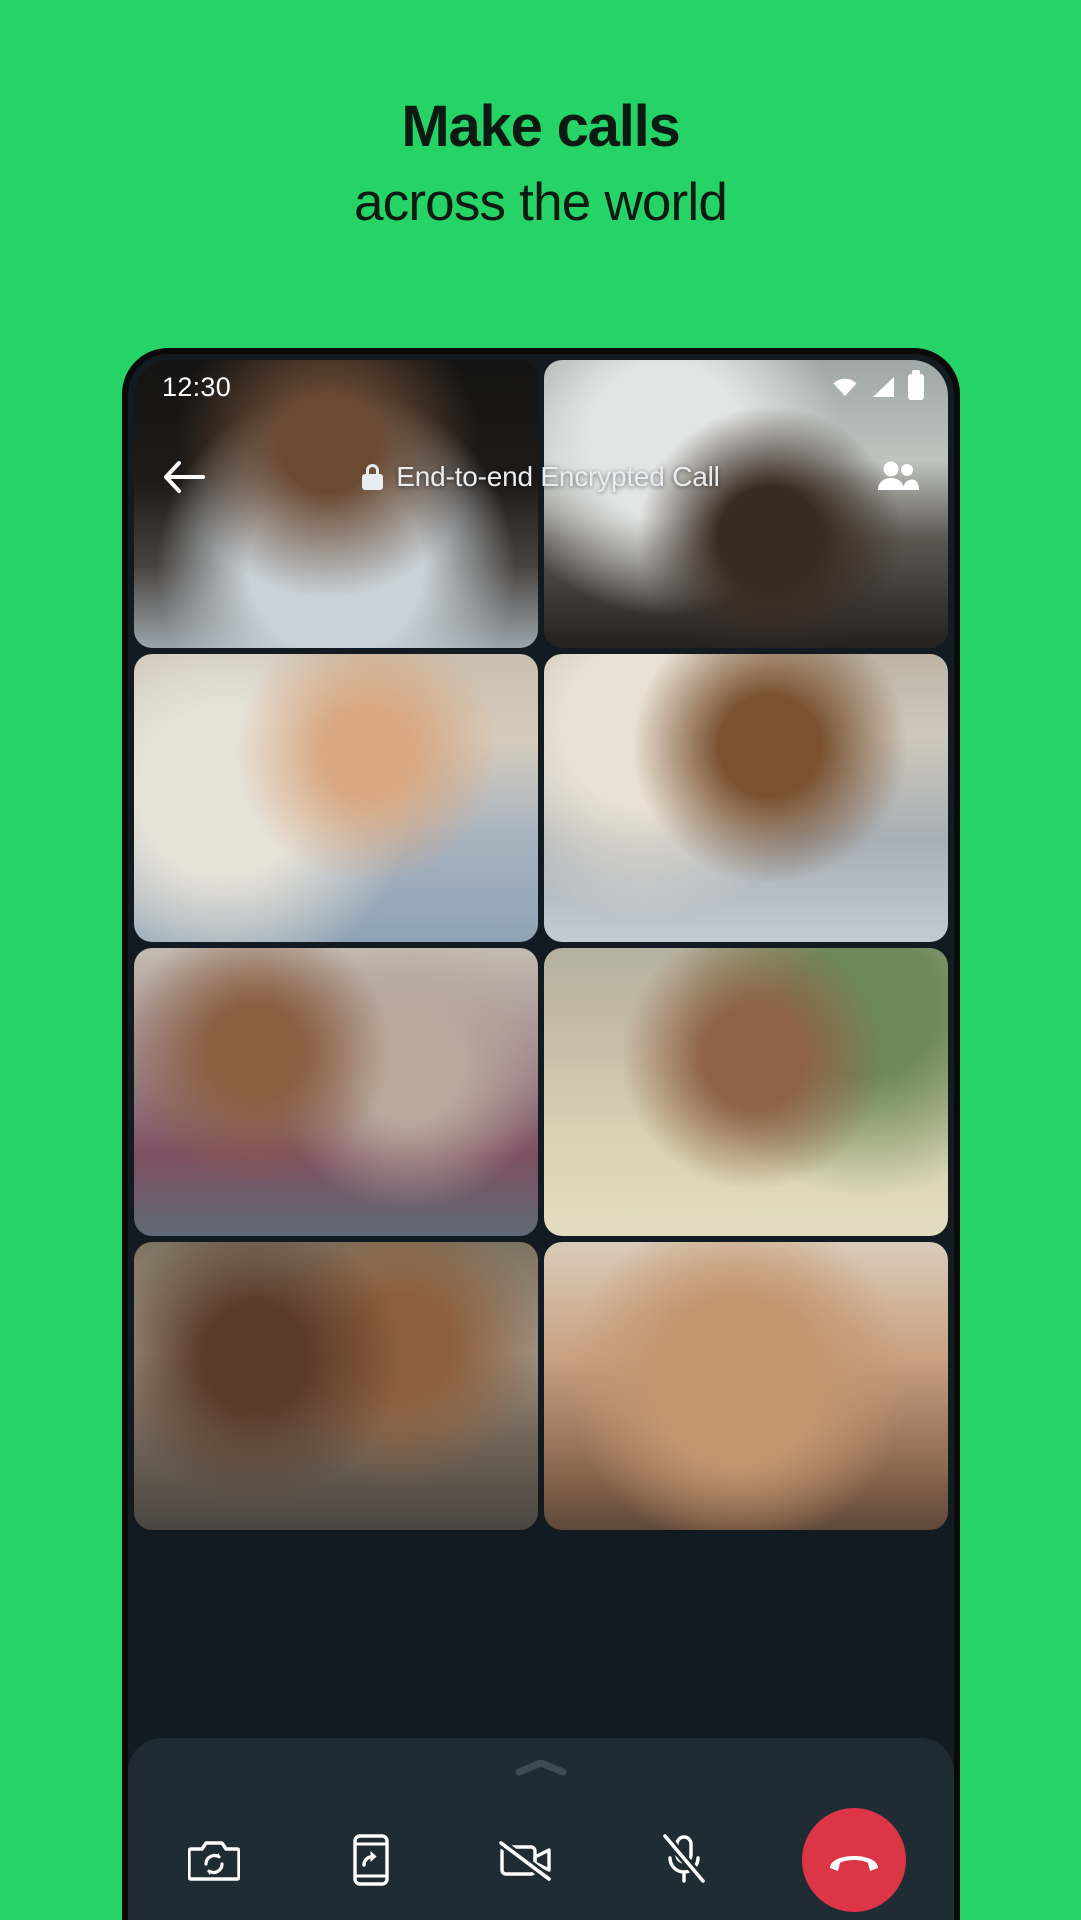 This screenshot has width=1081, height=1920. I want to click on flip-camera-icon, so click(214, 1861).